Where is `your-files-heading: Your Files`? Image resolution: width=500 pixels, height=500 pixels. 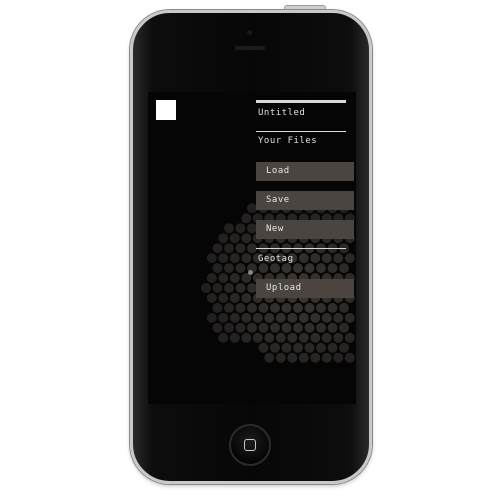 your-files-heading: Your Files is located at coordinates (288, 141).